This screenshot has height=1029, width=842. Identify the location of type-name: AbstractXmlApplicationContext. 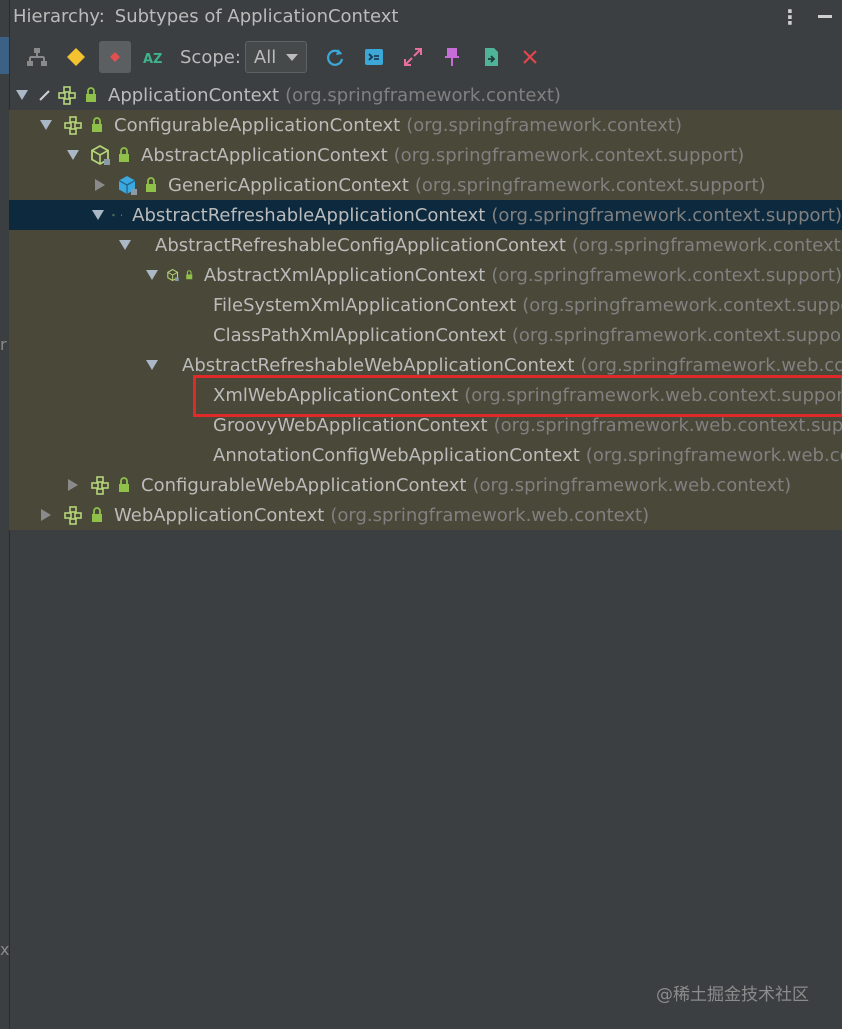
(344, 275).